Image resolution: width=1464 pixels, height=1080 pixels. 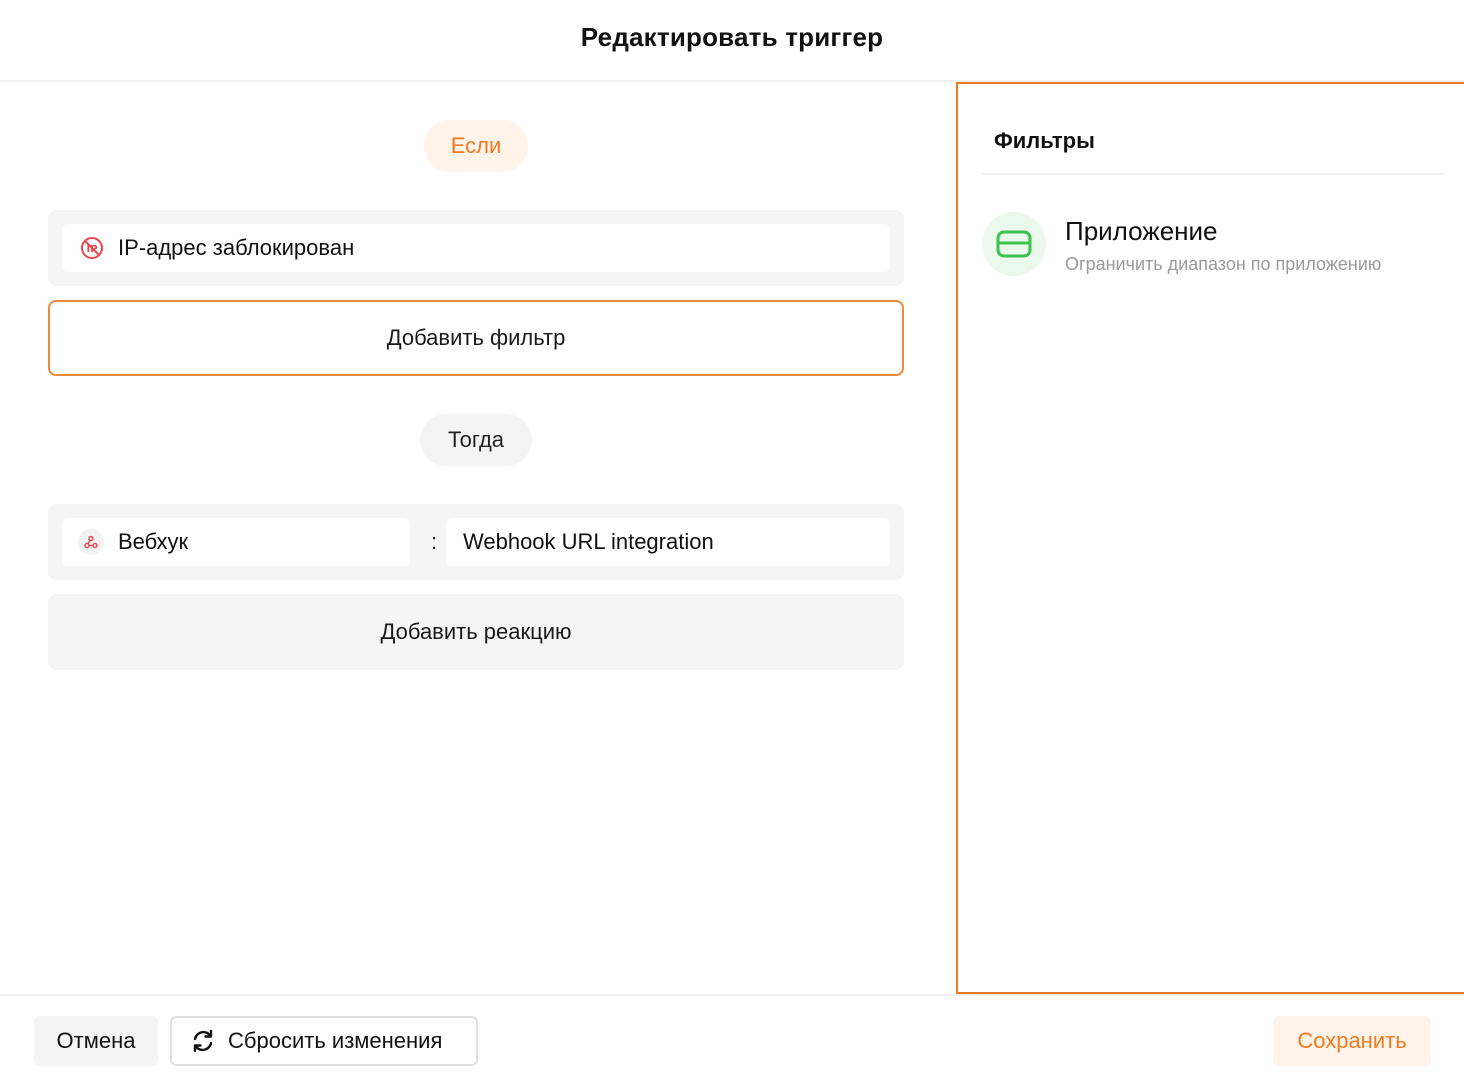 I want to click on add-reaction-button: Добавить реакцию, so click(x=476, y=632).